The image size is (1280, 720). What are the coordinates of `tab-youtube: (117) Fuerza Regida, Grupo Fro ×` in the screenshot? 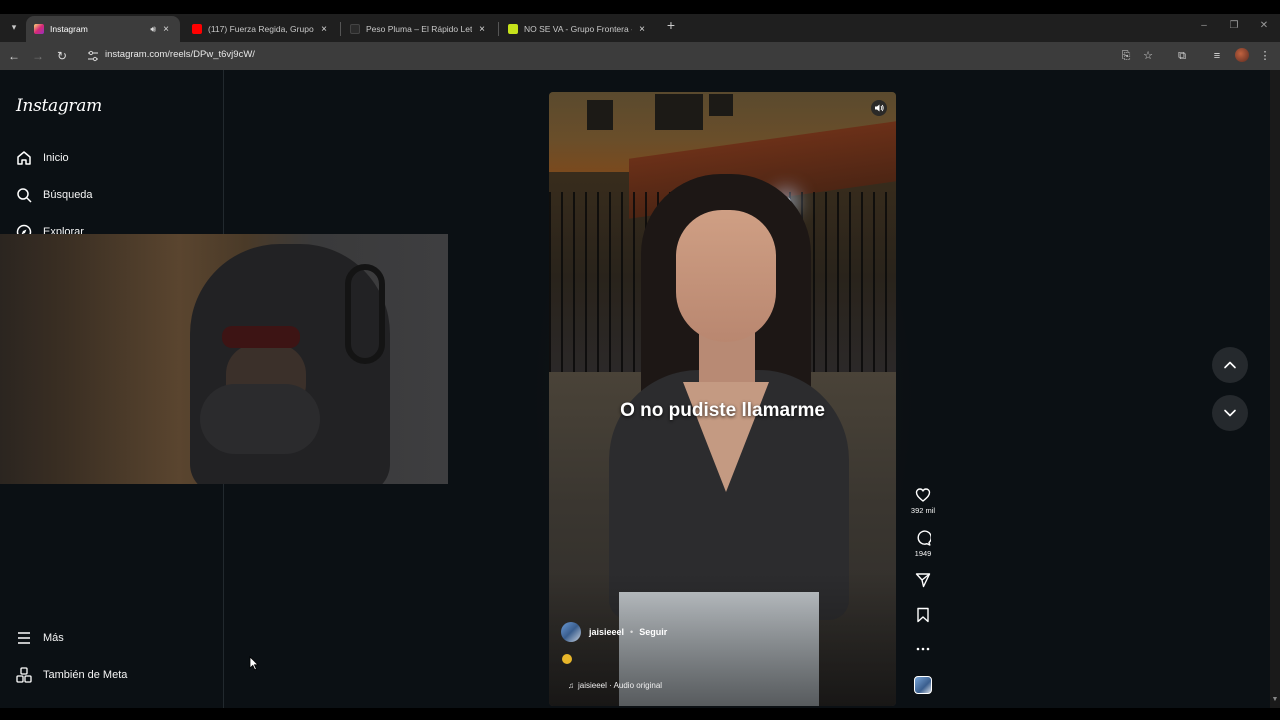 It's located at (261, 29).